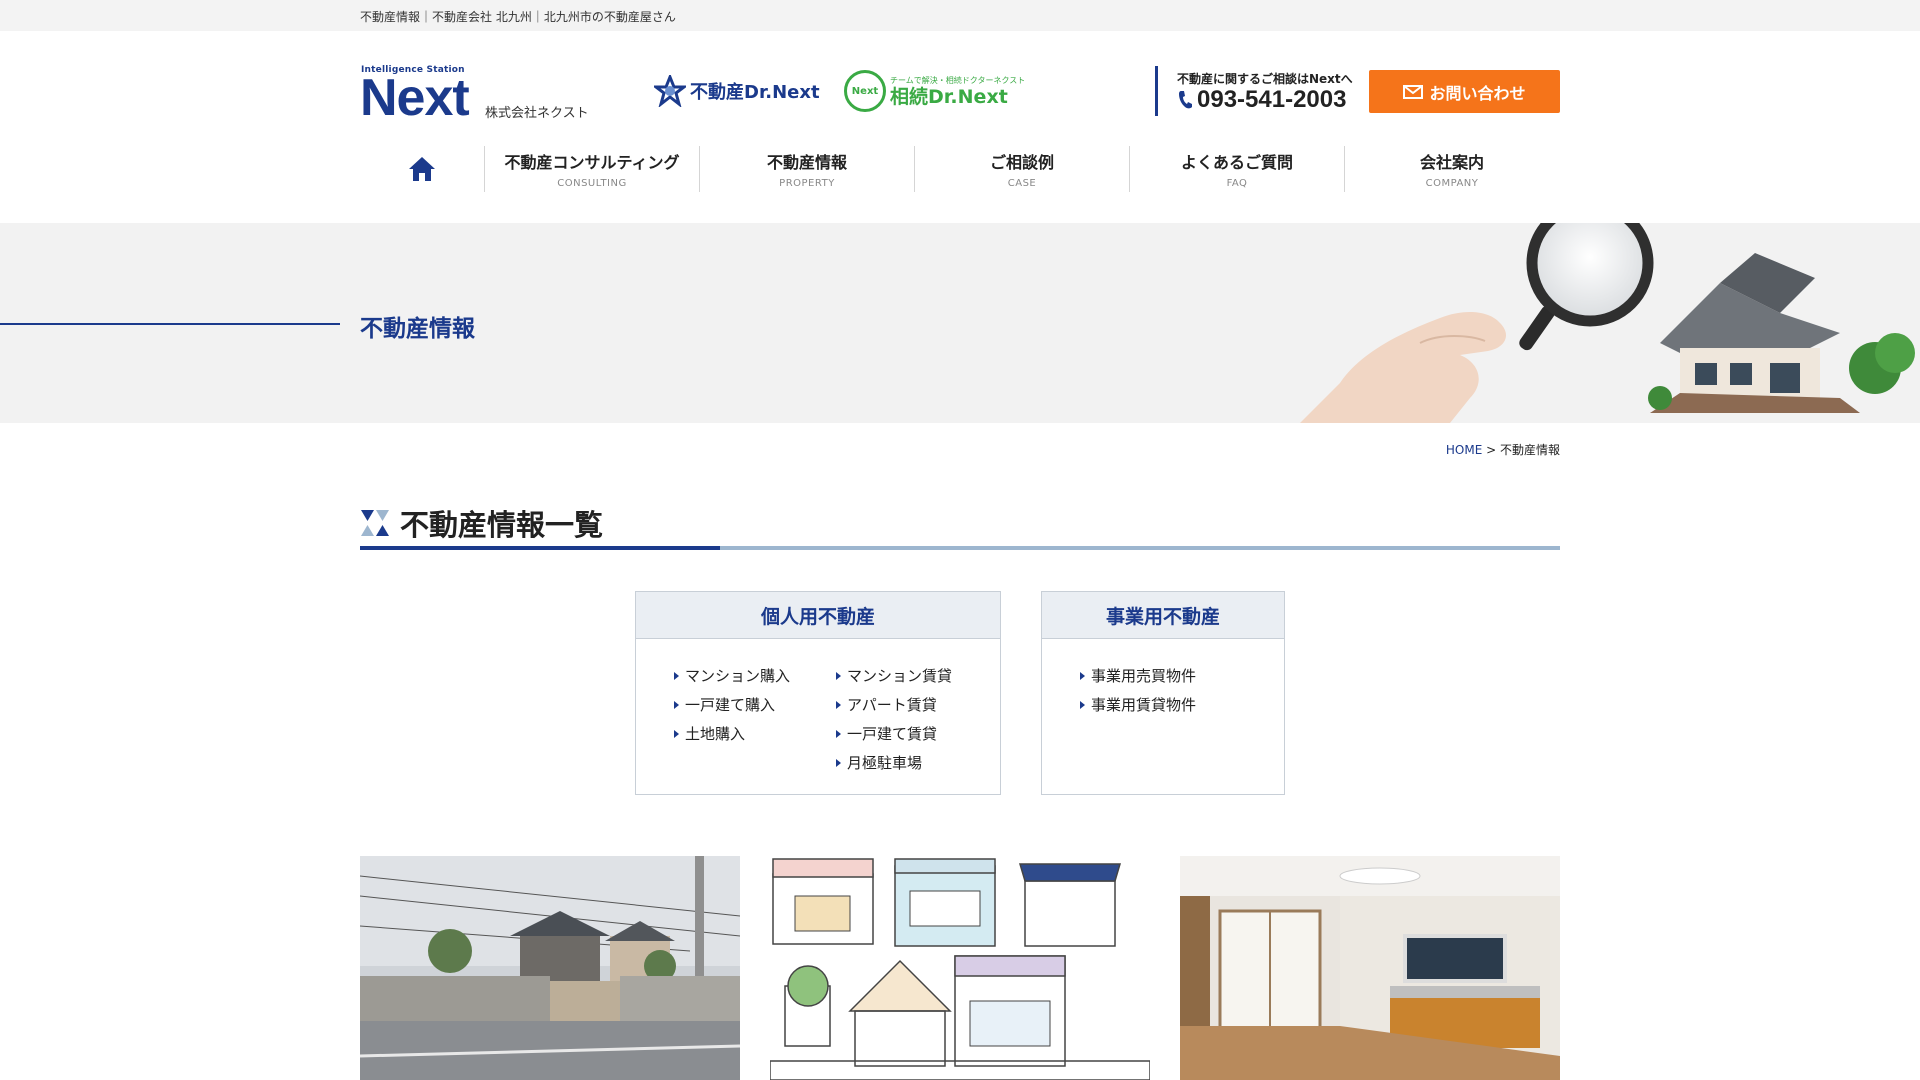 The width and height of the screenshot is (1920, 1080). I want to click on breadcrumb-home: HOME, so click(1464, 450).